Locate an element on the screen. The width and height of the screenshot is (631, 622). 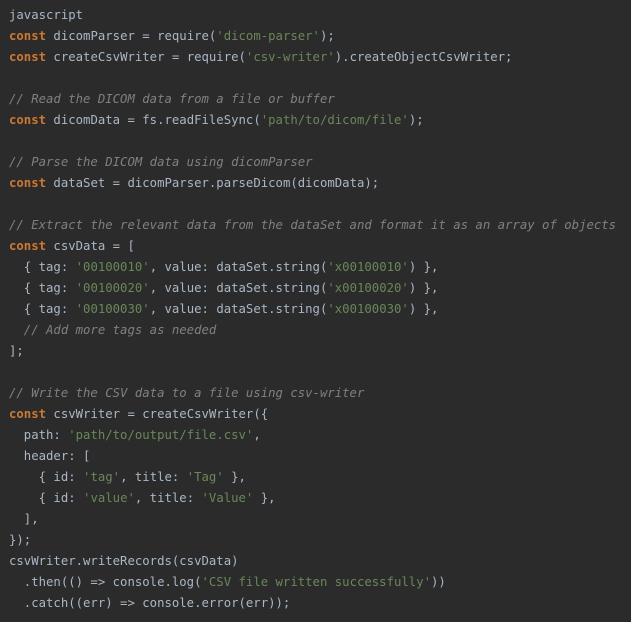
code-line: ]; is located at coordinates (320, 351).